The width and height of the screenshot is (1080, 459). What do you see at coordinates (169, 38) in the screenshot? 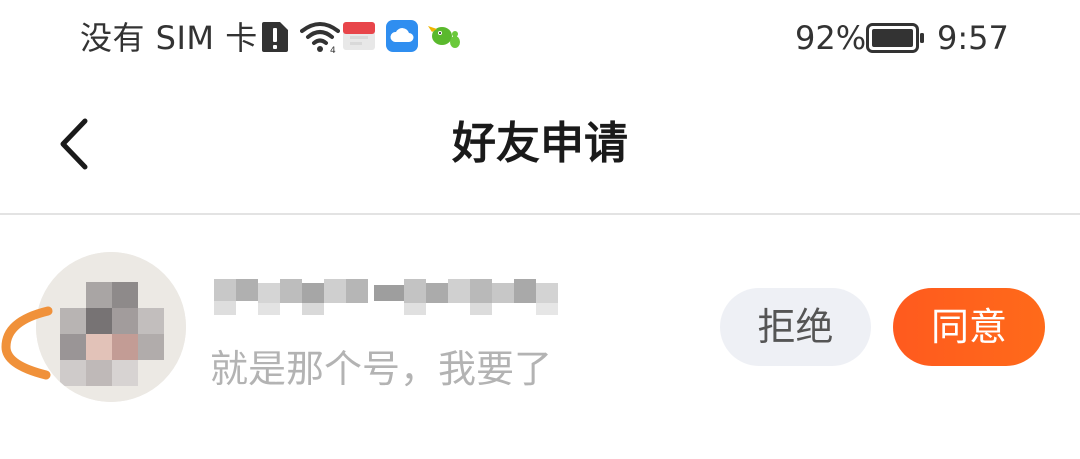
I see `carrier-label: 没有 SIM 卡` at bounding box center [169, 38].